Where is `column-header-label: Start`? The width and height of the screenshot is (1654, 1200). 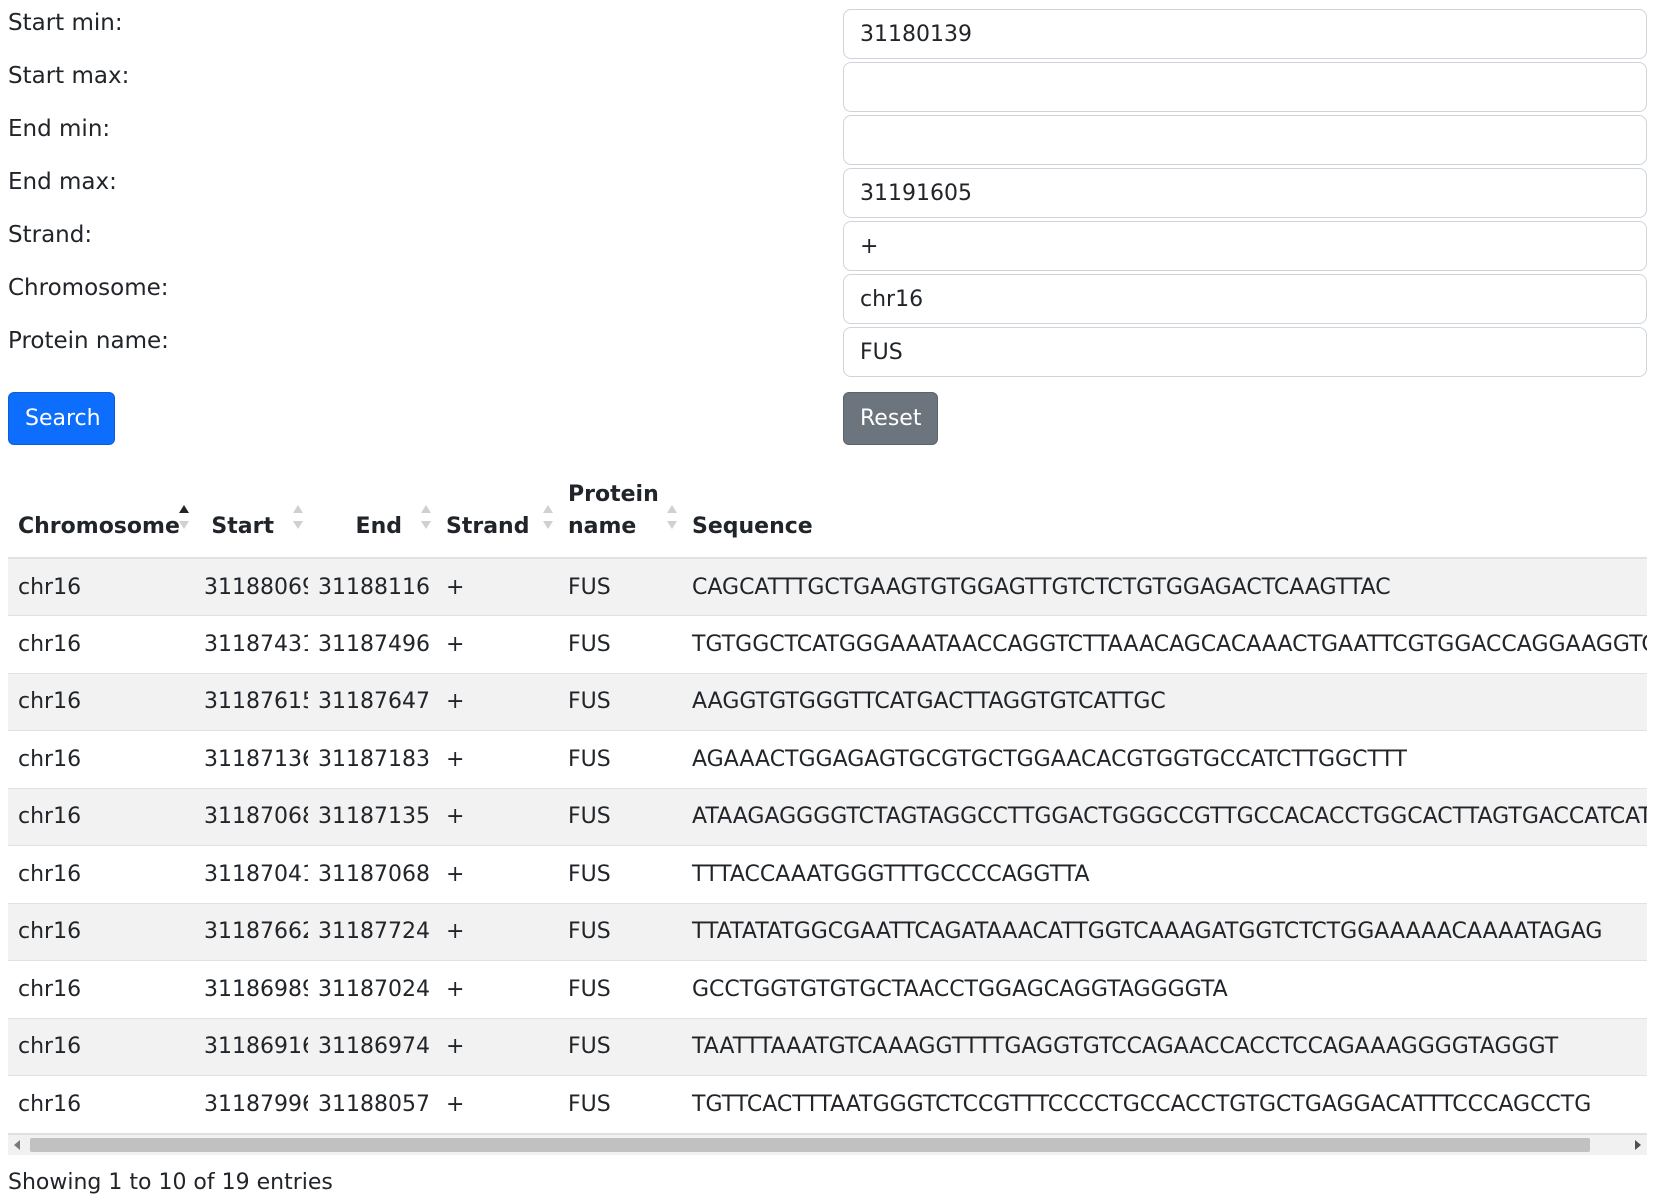 column-header-label: Start is located at coordinates (242, 526).